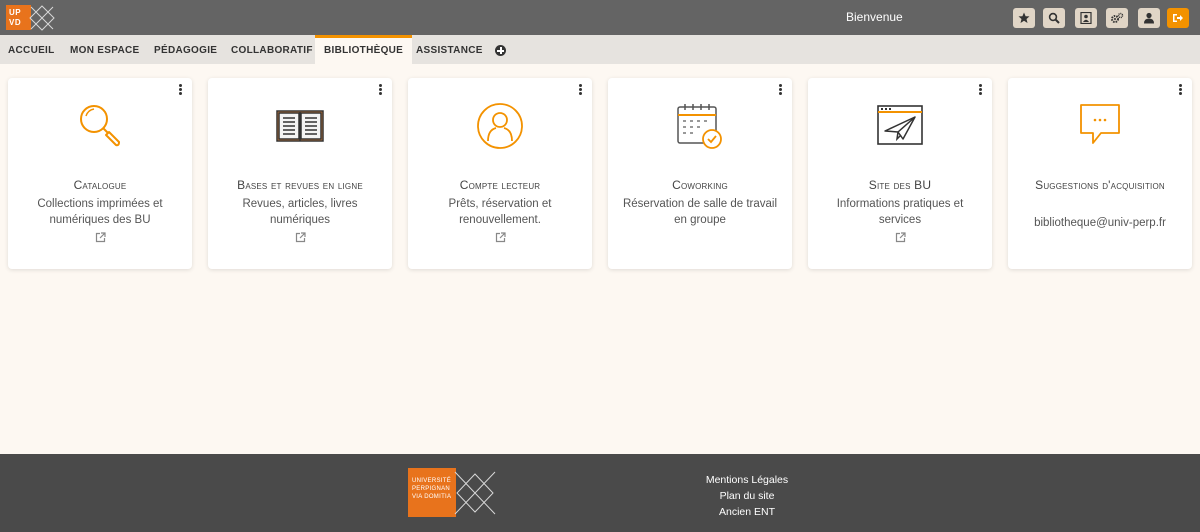 The height and width of the screenshot is (532, 1200). What do you see at coordinates (300, 185) in the screenshot?
I see `card-title: Bases et revues en ligne` at bounding box center [300, 185].